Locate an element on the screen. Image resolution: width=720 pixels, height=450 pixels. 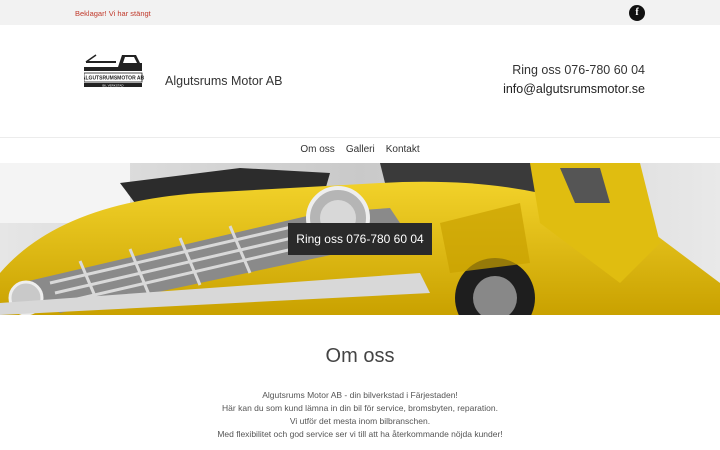
phone-label: Ring oss is located at coordinates (536, 70).